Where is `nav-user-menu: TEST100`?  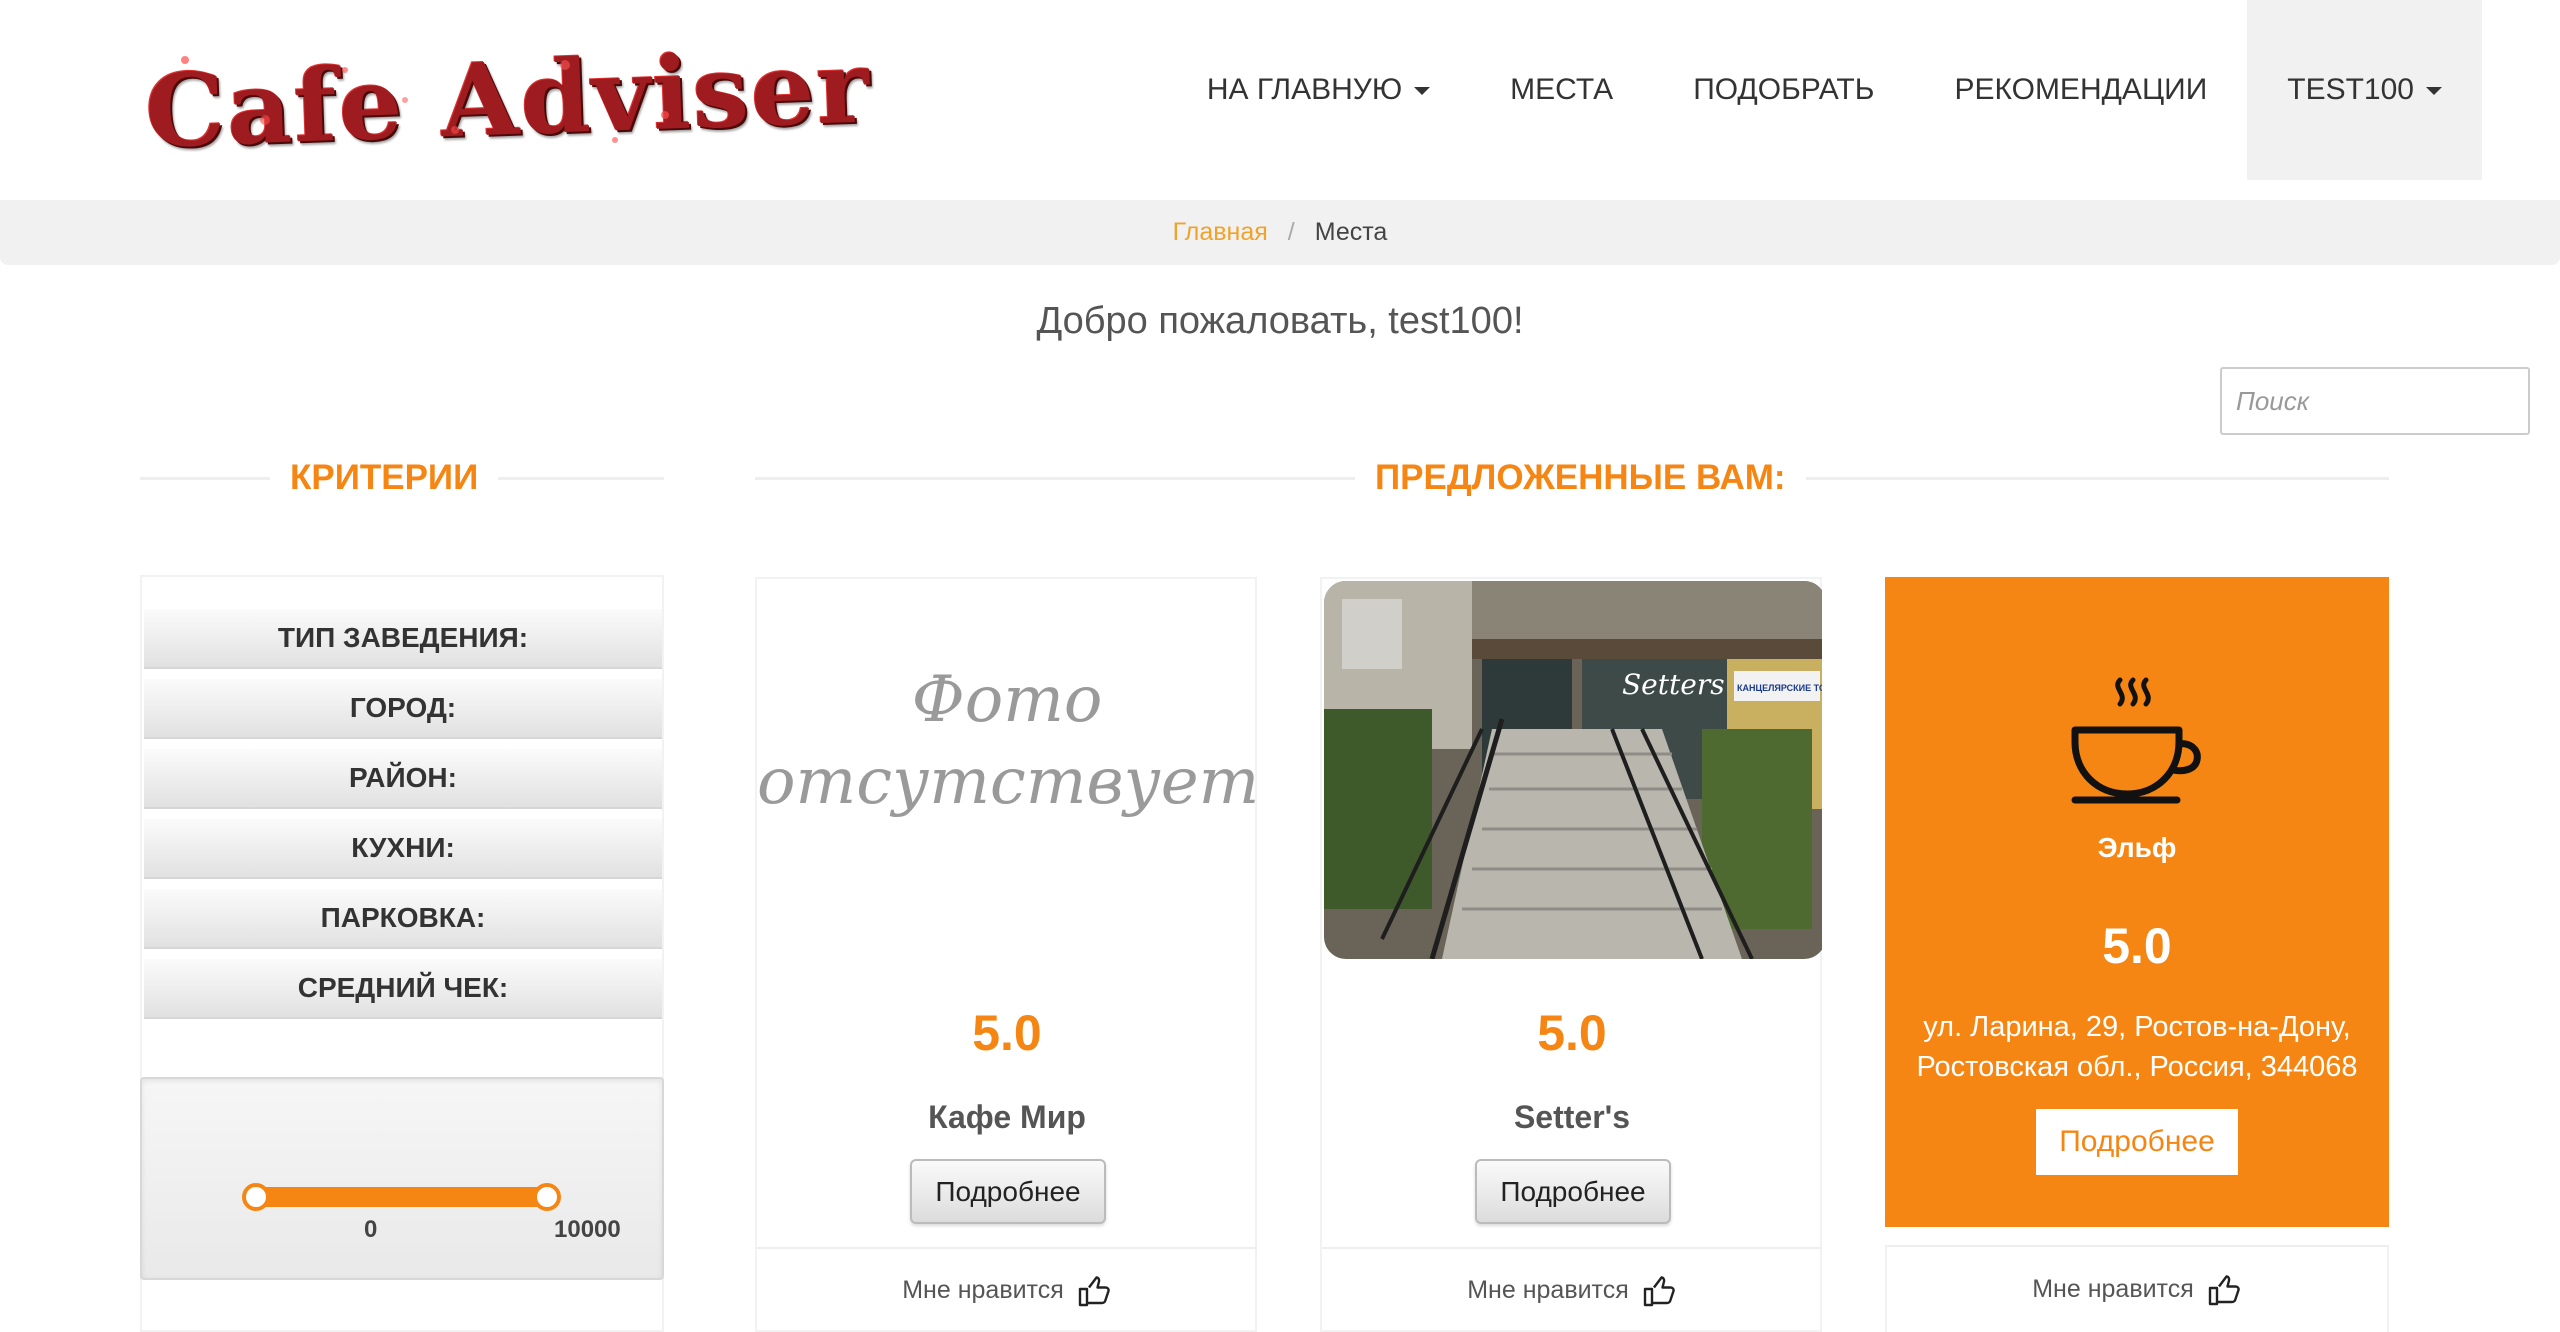
nav-user-menu: TEST100 is located at coordinates (2364, 90).